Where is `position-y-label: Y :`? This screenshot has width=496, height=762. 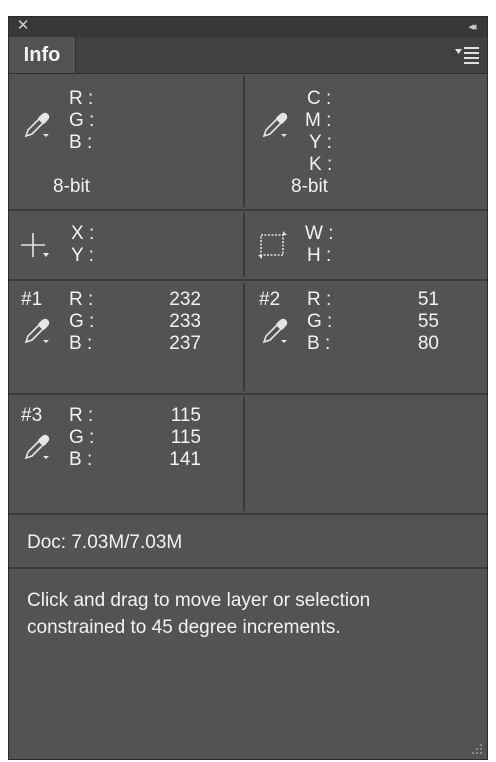
position-y-label: Y : is located at coordinates (82, 255).